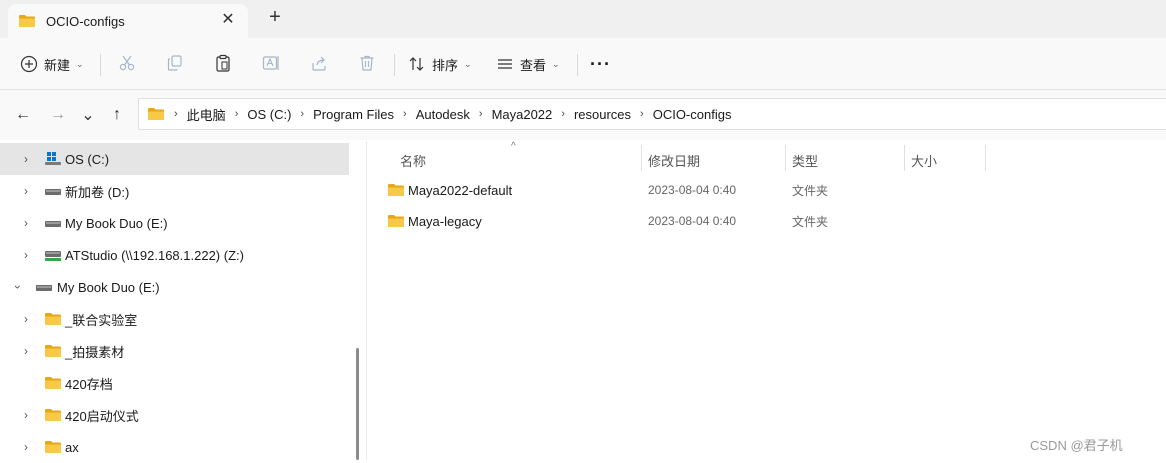 Image resolution: width=1166 pixels, height=463 pixels. What do you see at coordinates (206, 114) in the screenshot?
I see `breadcrumb-item: 此电脑` at bounding box center [206, 114].